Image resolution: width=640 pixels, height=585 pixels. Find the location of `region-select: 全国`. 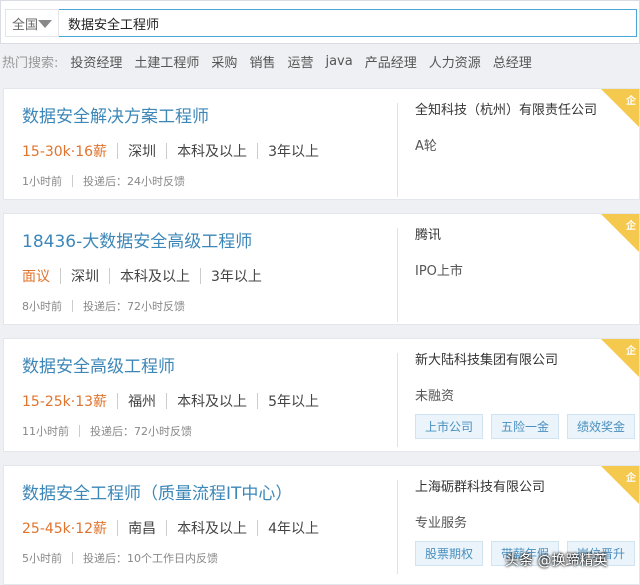

region-select: 全国 is located at coordinates (32, 23).